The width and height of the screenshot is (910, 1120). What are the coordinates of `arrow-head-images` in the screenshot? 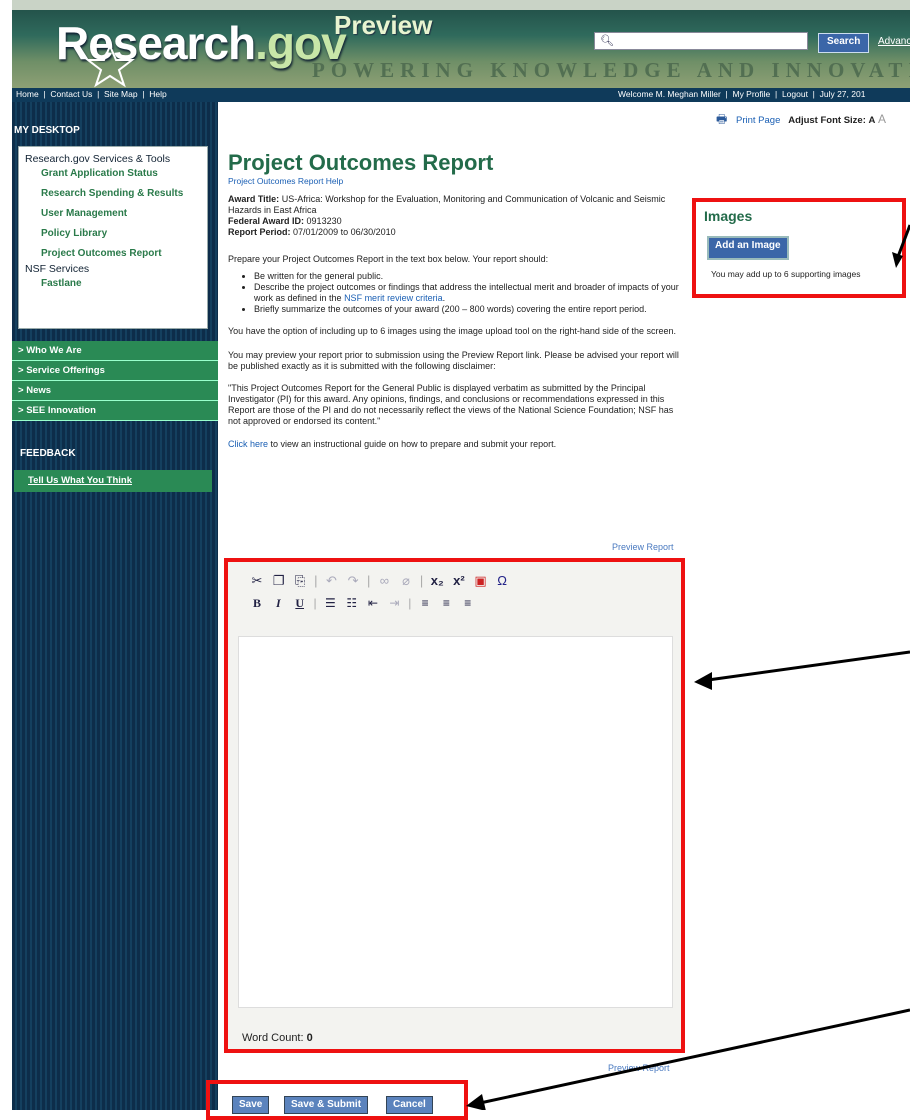 It's located at (897, 260).